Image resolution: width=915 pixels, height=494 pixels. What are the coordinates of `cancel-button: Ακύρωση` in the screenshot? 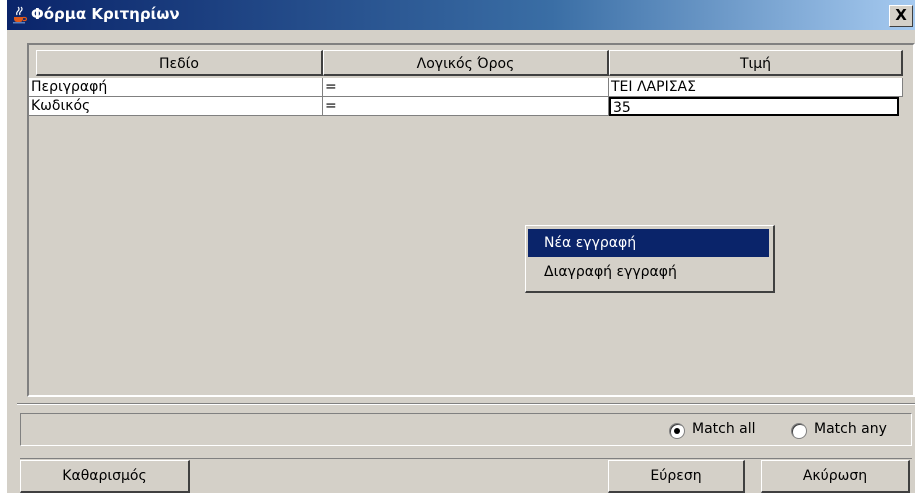 It's located at (835, 476).